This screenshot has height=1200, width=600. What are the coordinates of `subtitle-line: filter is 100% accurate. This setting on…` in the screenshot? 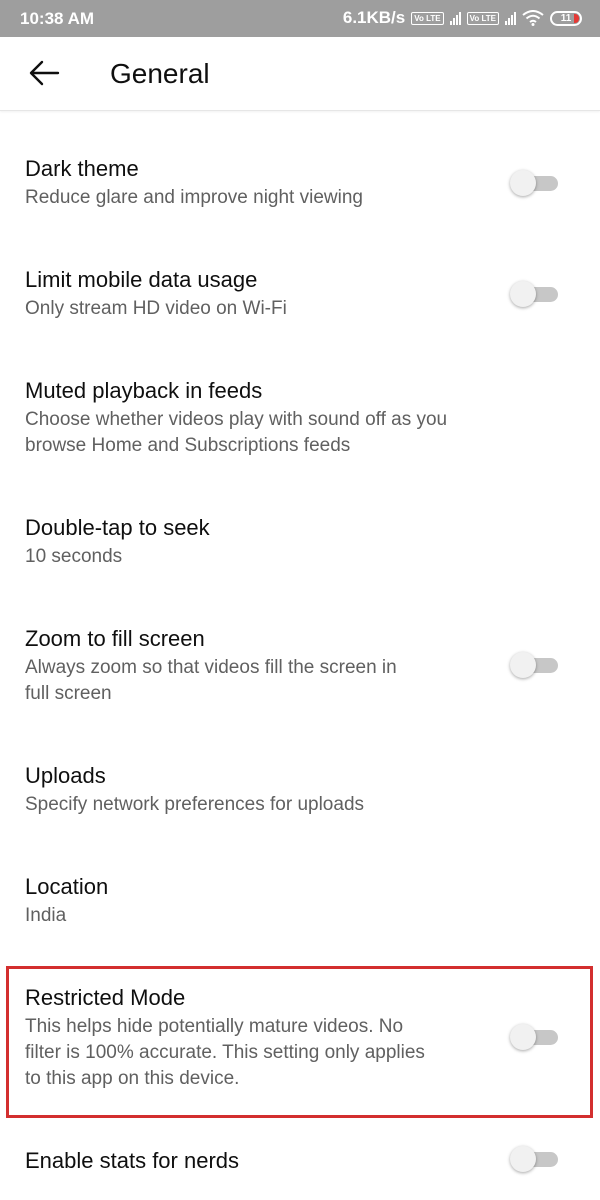 It's located at (225, 1052).